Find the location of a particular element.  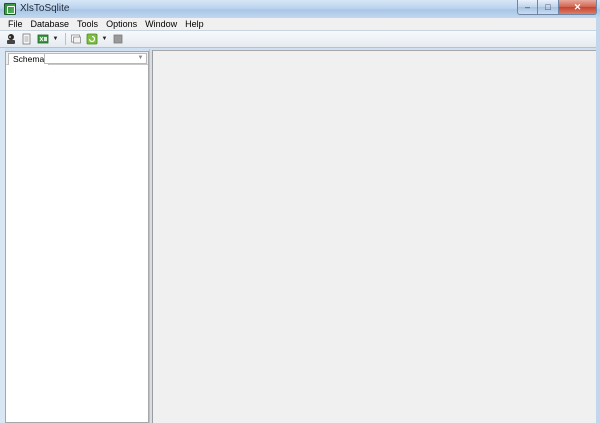

maximize-button: □ is located at coordinates (548, 7).